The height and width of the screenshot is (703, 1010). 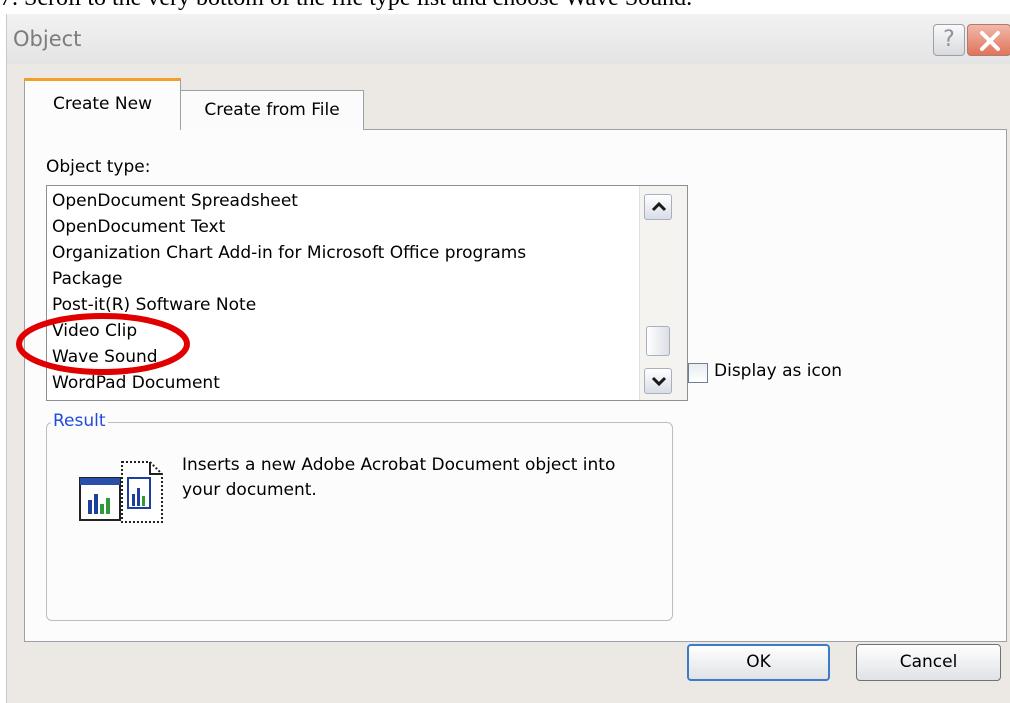 What do you see at coordinates (342, 201) in the screenshot?
I see `list-item: OpenDocument Spreadsheet` at bounding box center [342, 201].